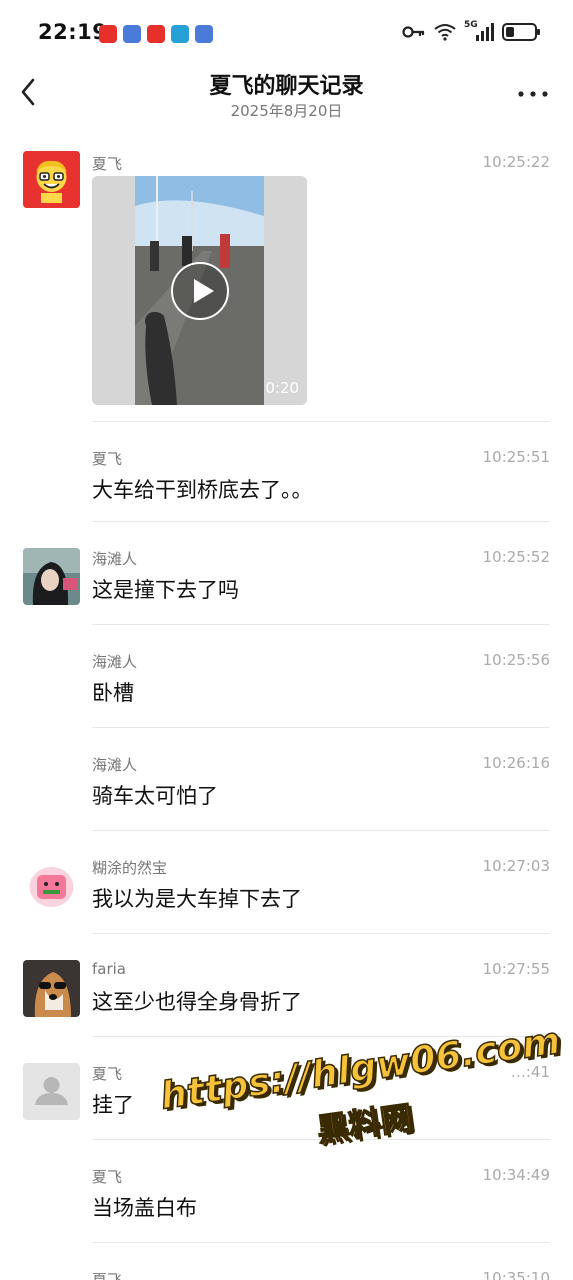 Image resolution: width=573 pixels, height=1280 pixels. Describe the element at coordinates (530, 1072) in the screenshot. I see `message-time: …:41` at that location.